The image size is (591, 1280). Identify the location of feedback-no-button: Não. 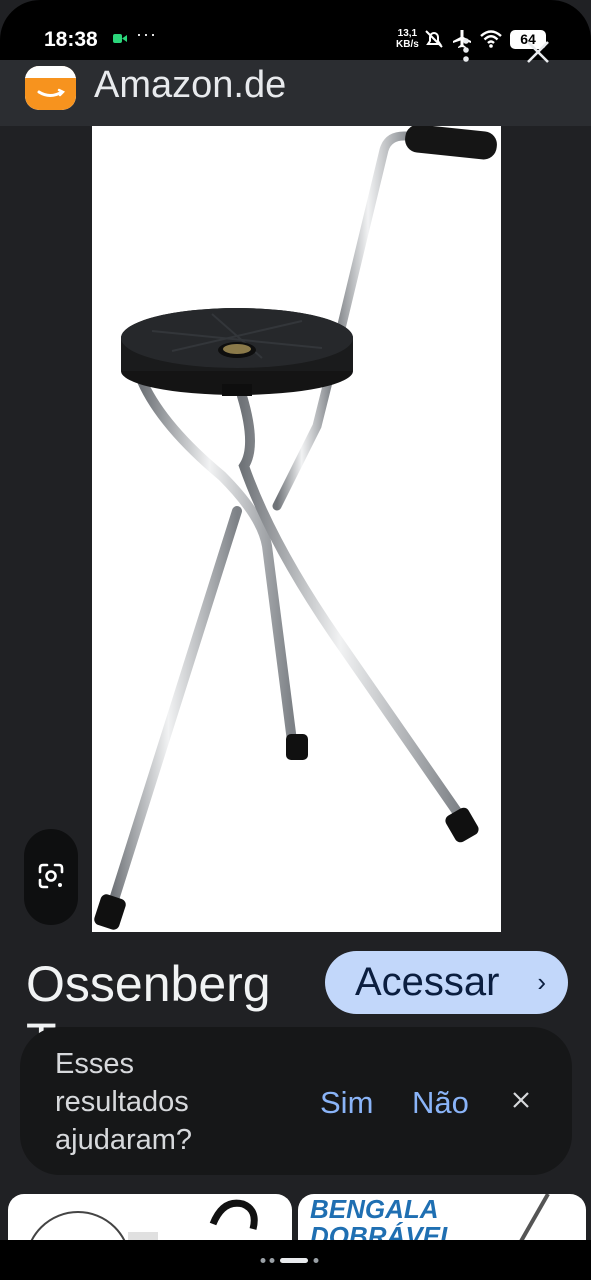
(440, 1103).